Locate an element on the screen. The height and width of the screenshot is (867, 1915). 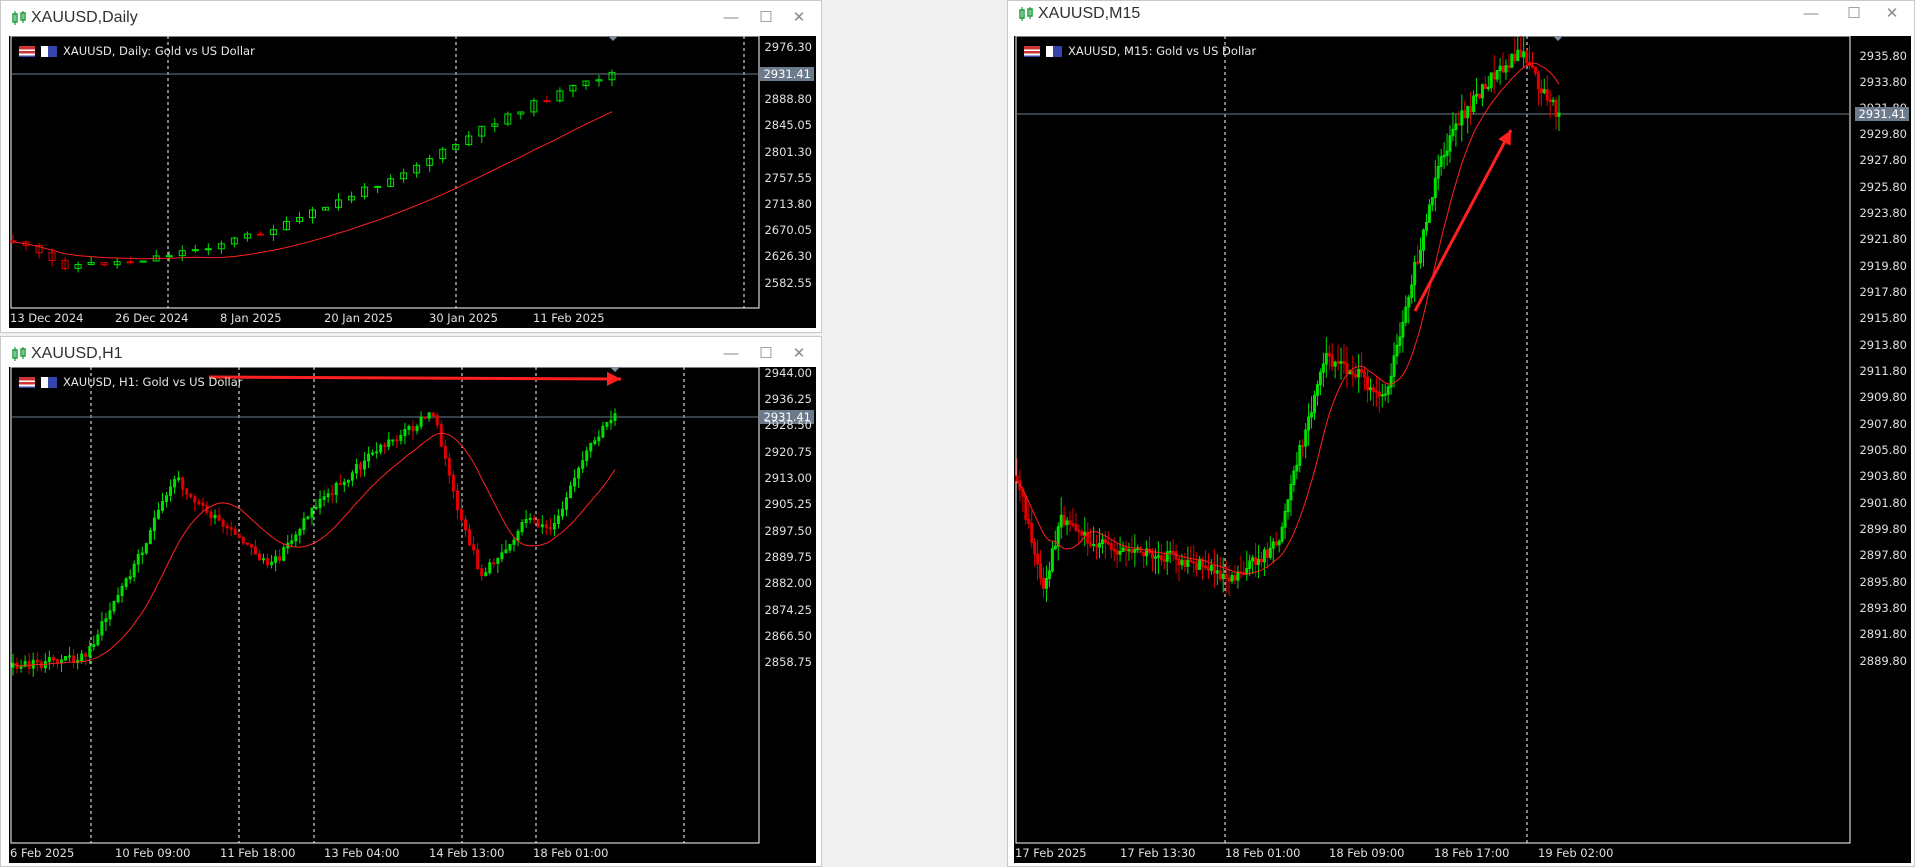
daily-price-chart is located at coordinates (412, 182).